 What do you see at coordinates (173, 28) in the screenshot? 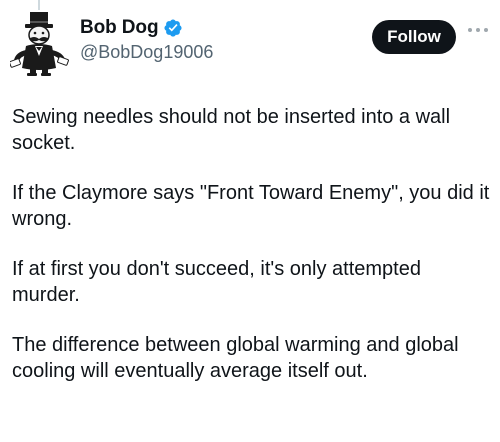
I see `verified-badge-icon` at bounding box center [173, 28].